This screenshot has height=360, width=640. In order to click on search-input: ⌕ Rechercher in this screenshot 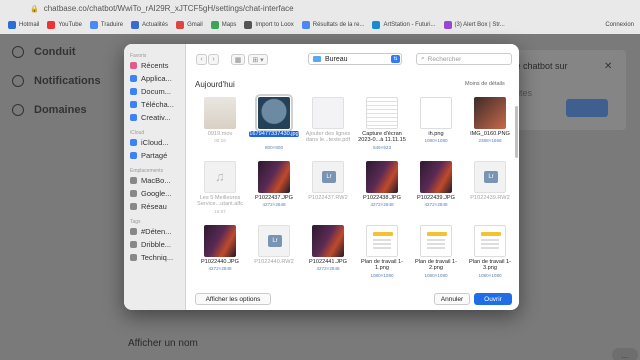, I will do `click(464, 59)`.